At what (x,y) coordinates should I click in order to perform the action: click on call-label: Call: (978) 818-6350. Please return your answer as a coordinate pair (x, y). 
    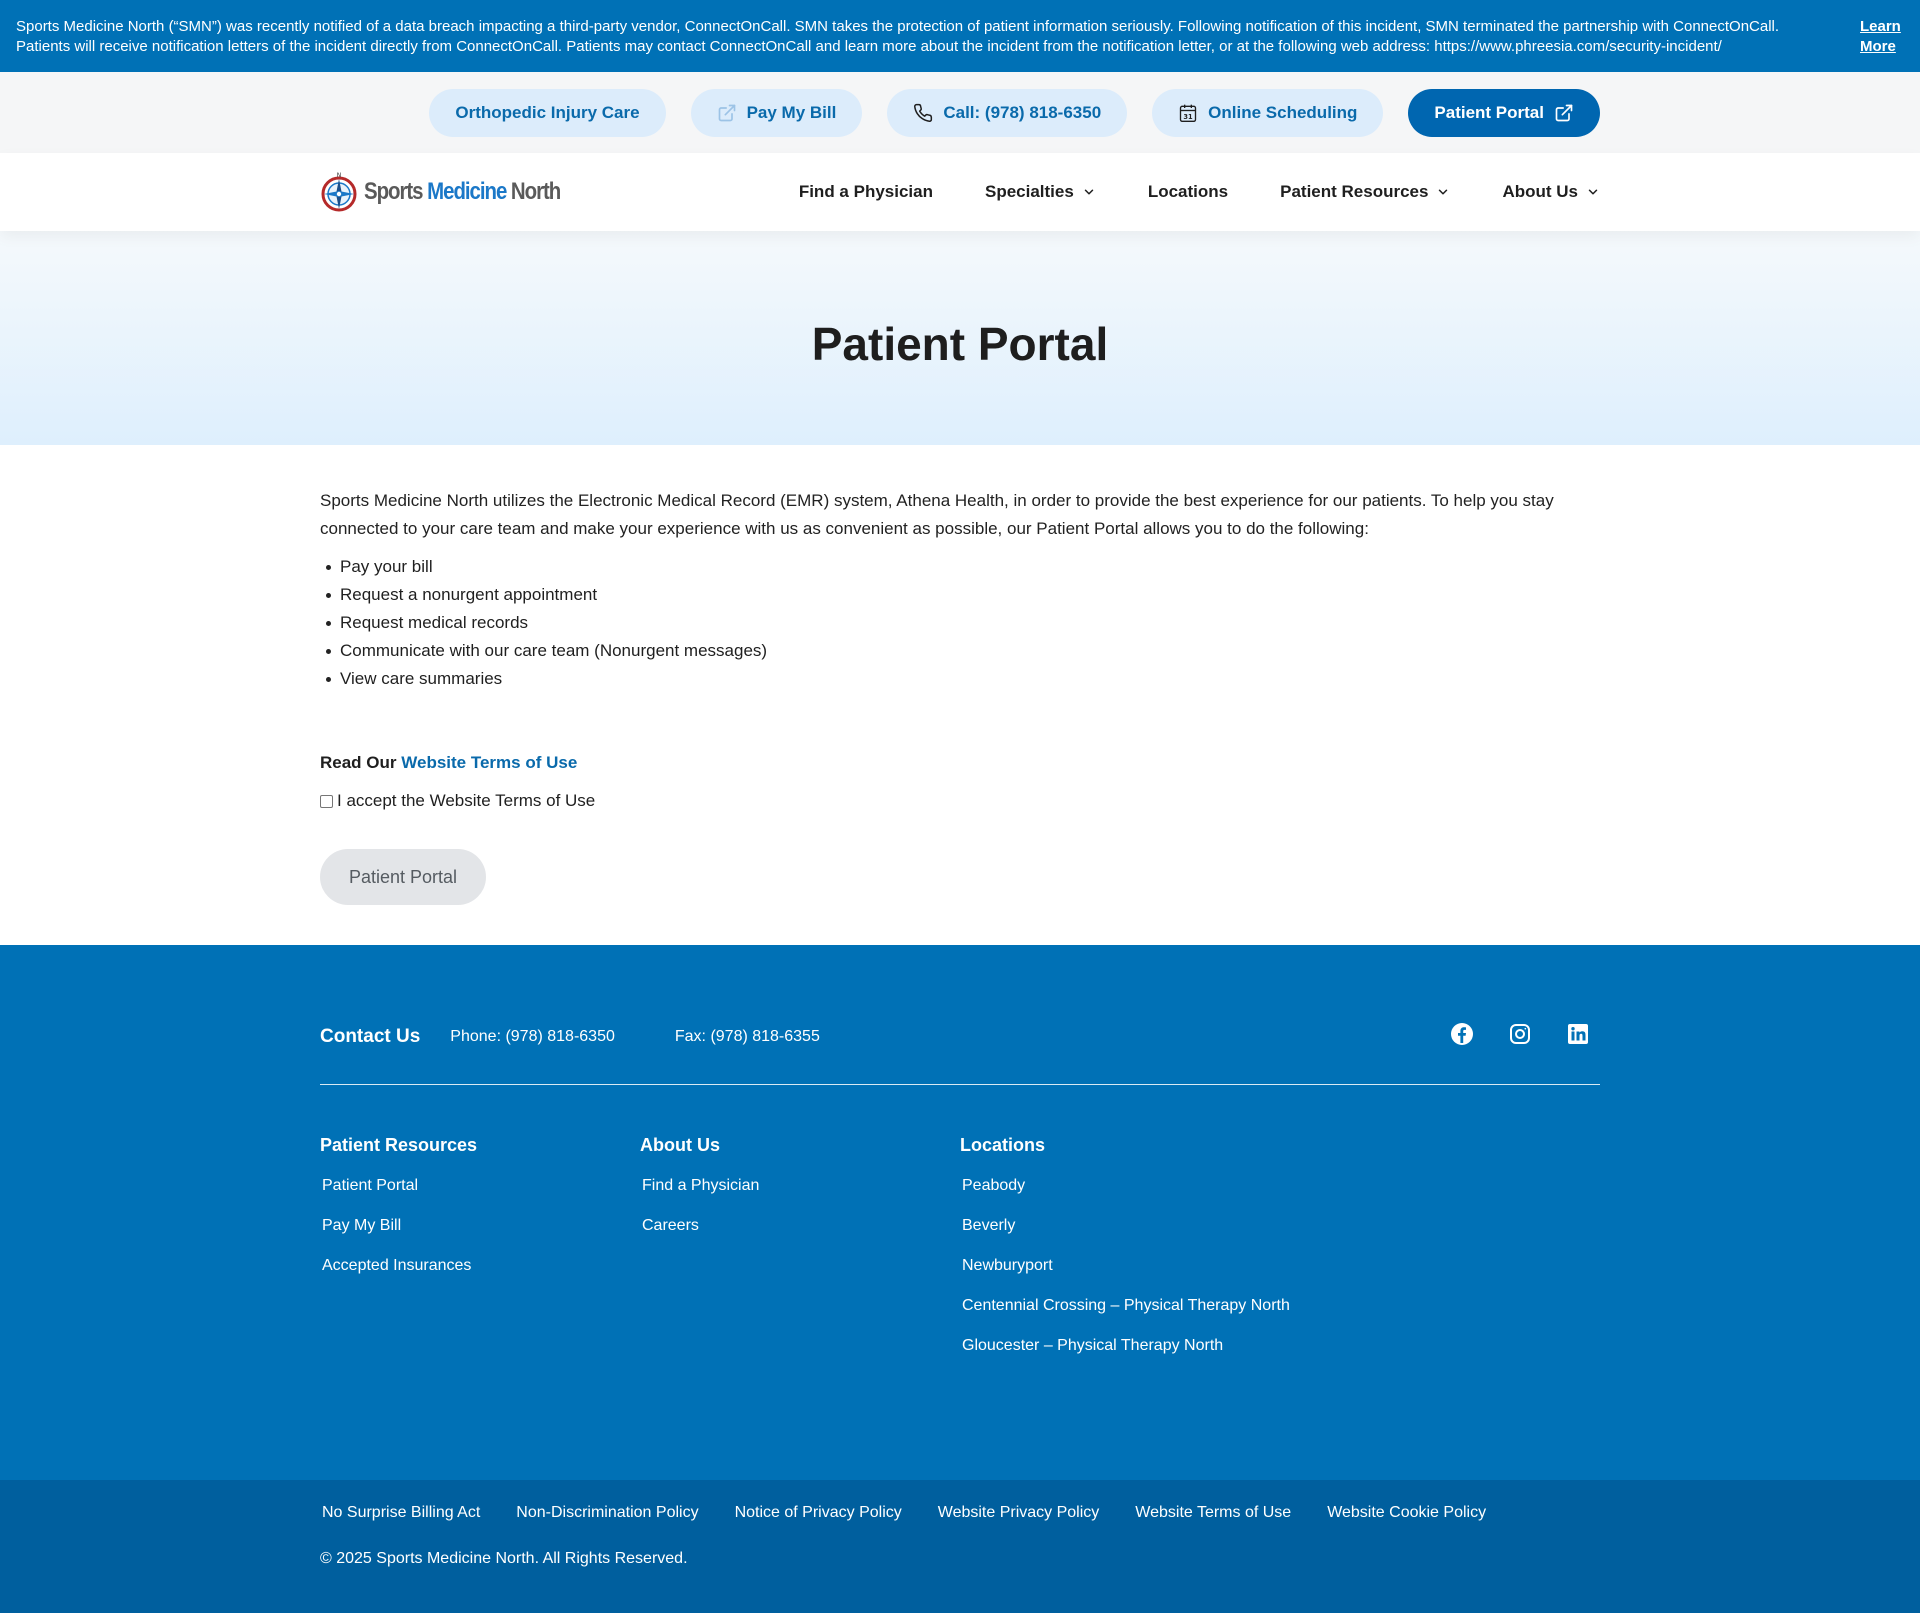
    Looking at the image, I should click on (1022, 112).